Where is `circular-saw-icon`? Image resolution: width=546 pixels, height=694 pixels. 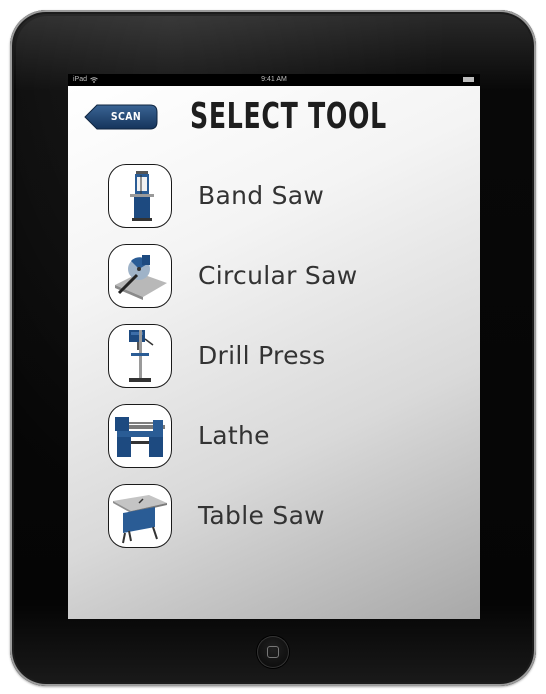
circular-saw-icon is located at coordinates (141, 277).